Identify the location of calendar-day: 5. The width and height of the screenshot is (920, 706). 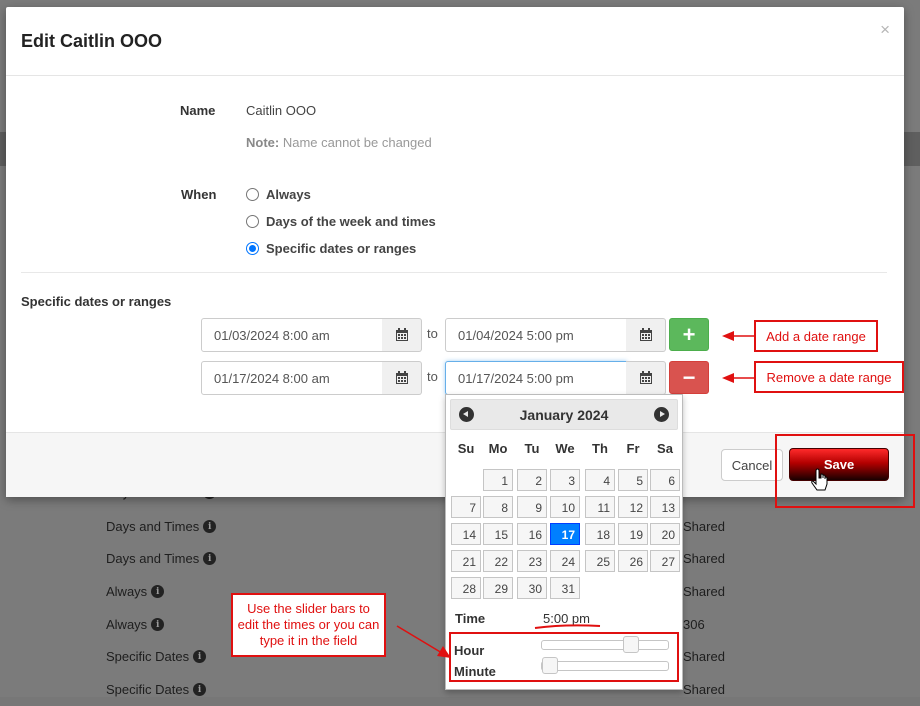
(633, 480).